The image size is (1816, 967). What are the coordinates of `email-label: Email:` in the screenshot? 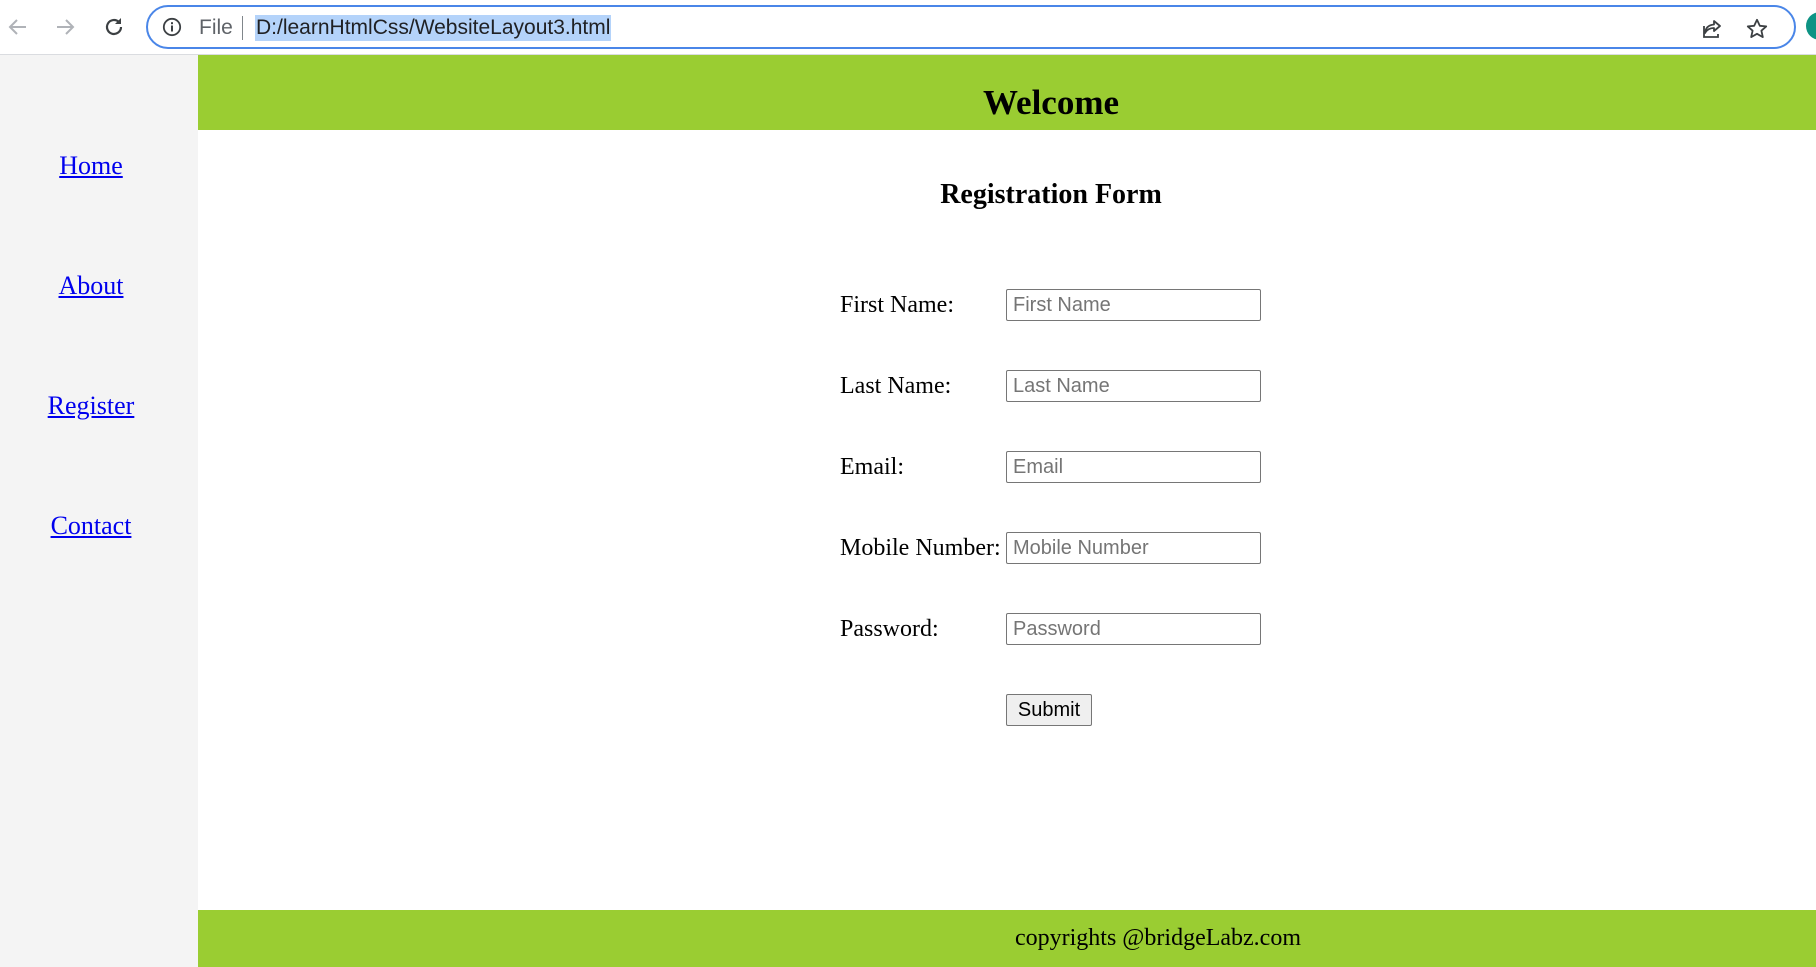 It's located at (872, 467).